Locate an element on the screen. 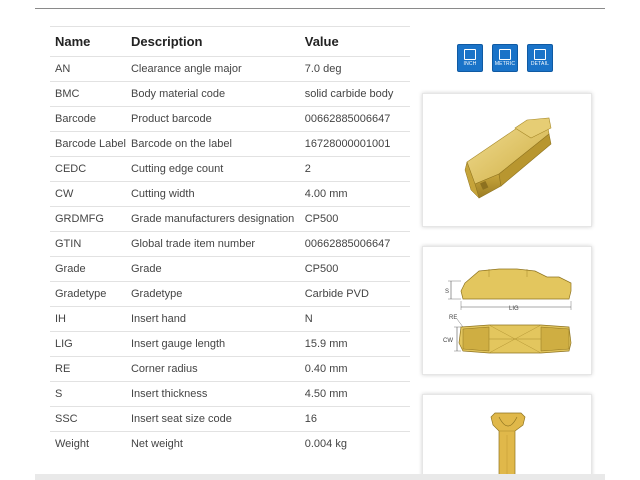 This screenshot has height=480, width=640. row-value: Carbide PVD is located at coordinates (354, 294).